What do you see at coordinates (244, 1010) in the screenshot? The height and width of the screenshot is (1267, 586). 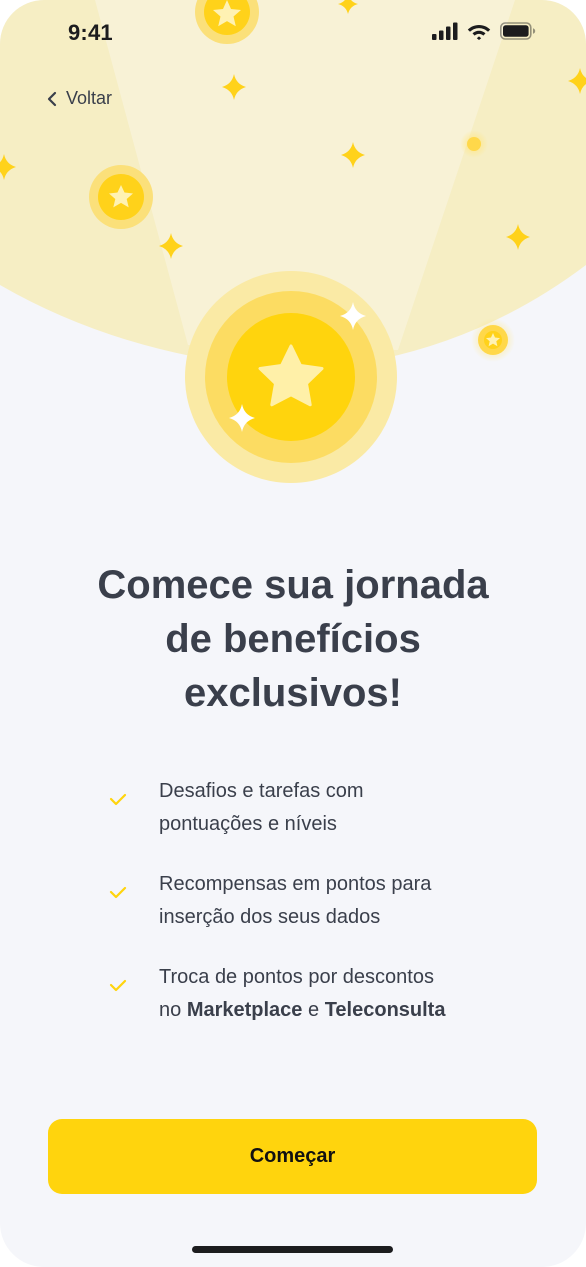 I see `marketplace-label: Marketplace` at bounding box center [244, 1010].